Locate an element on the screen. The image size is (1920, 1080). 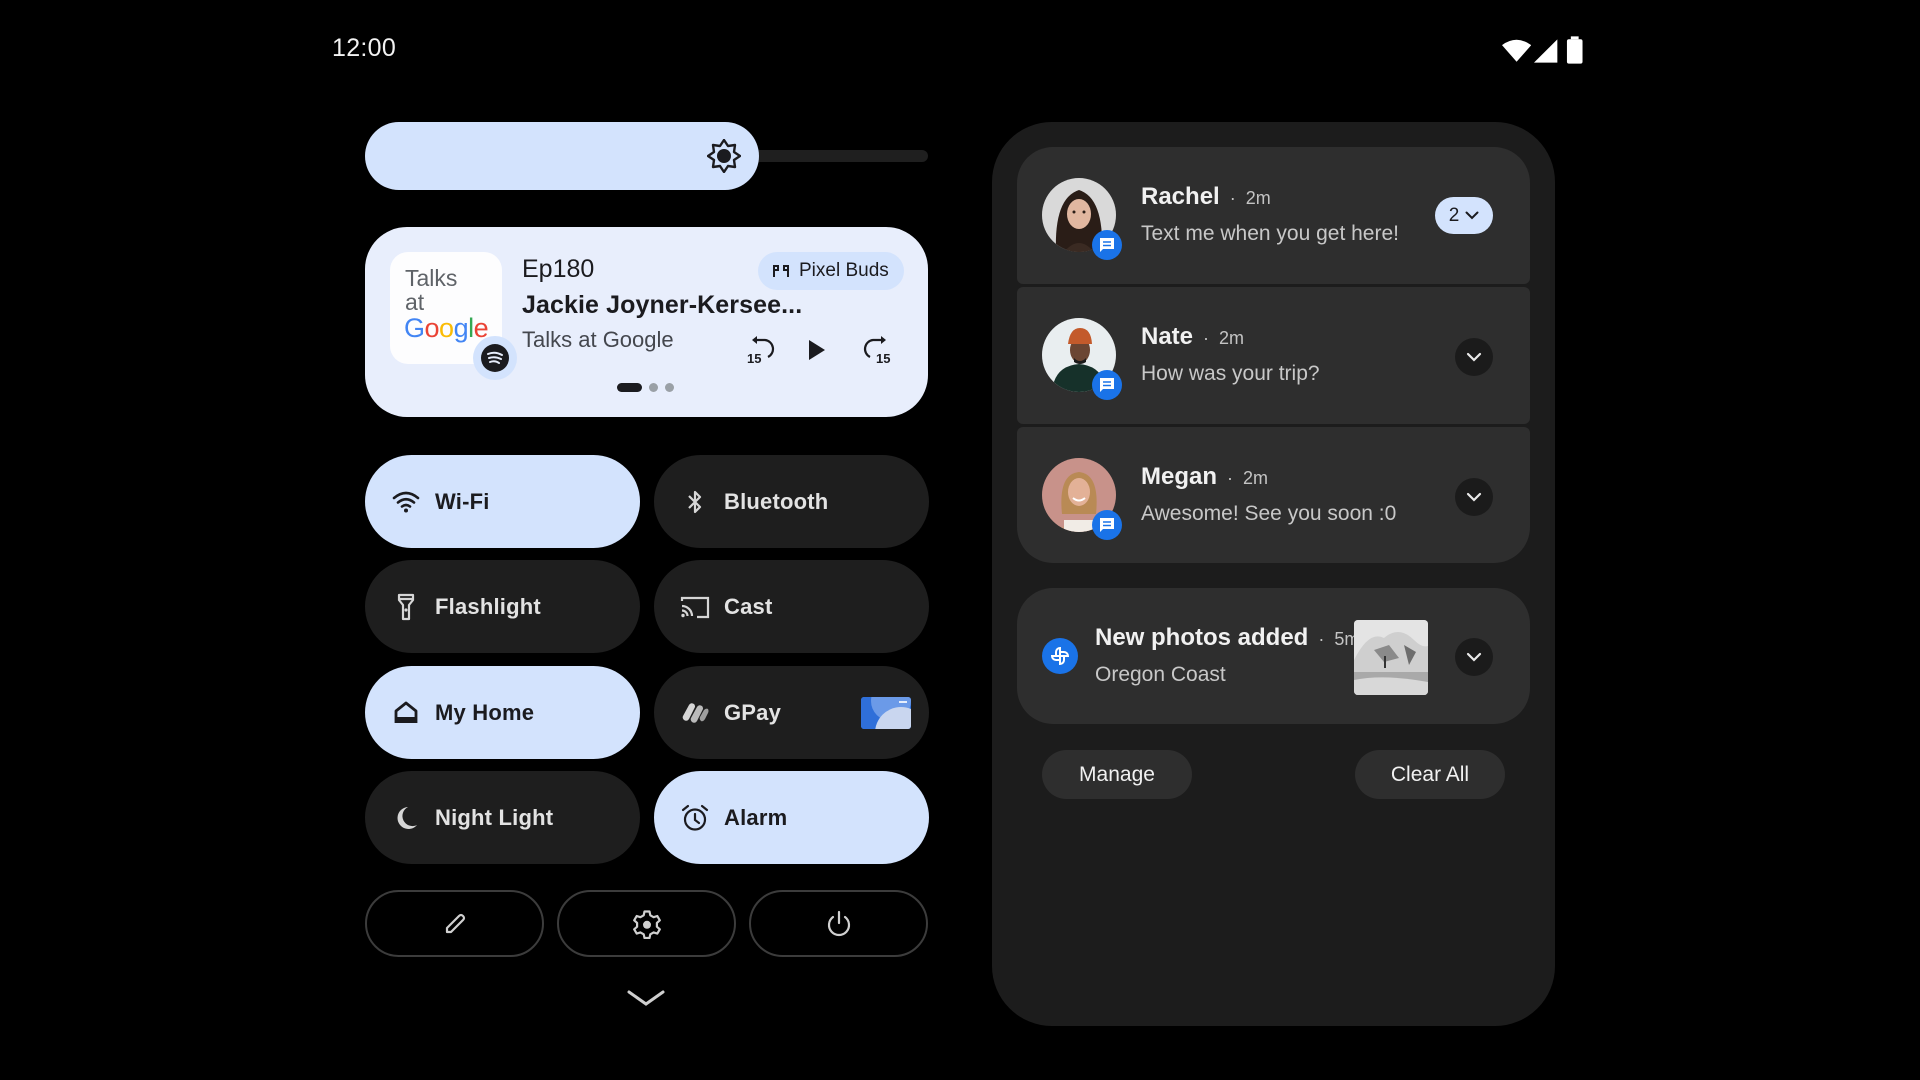
tile-alarm: Alarm is located at coordinates (791, 817).